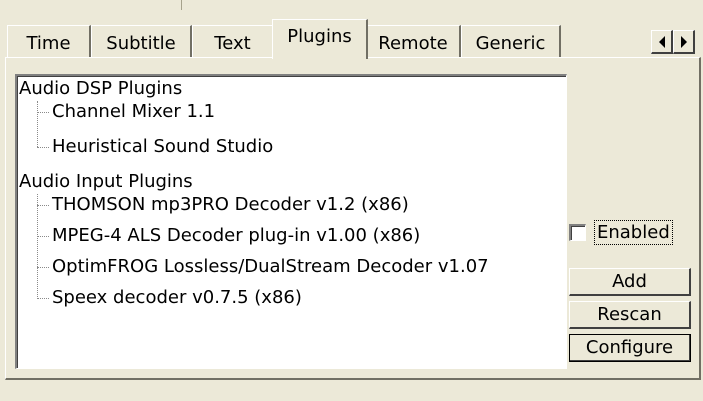  Describe the element at coordinates (49, 42) in the screenshot. I see `tab-time: Time` at that location.